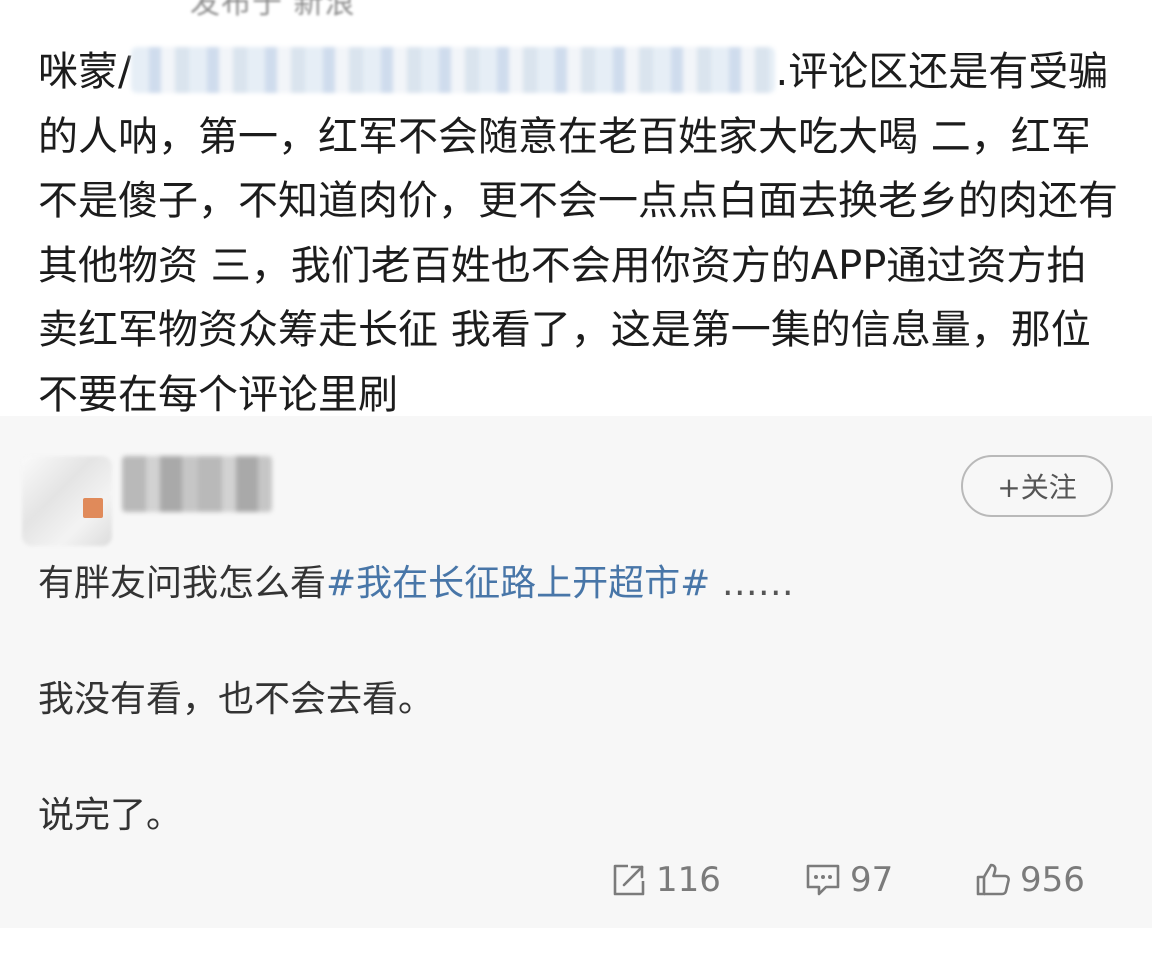 The image size is (1152, 960). What do you see at coordinates (85, 72) in the screenshot?
I see `top-post-text-before: 咪蒙/` at bounding box center [85, 72].